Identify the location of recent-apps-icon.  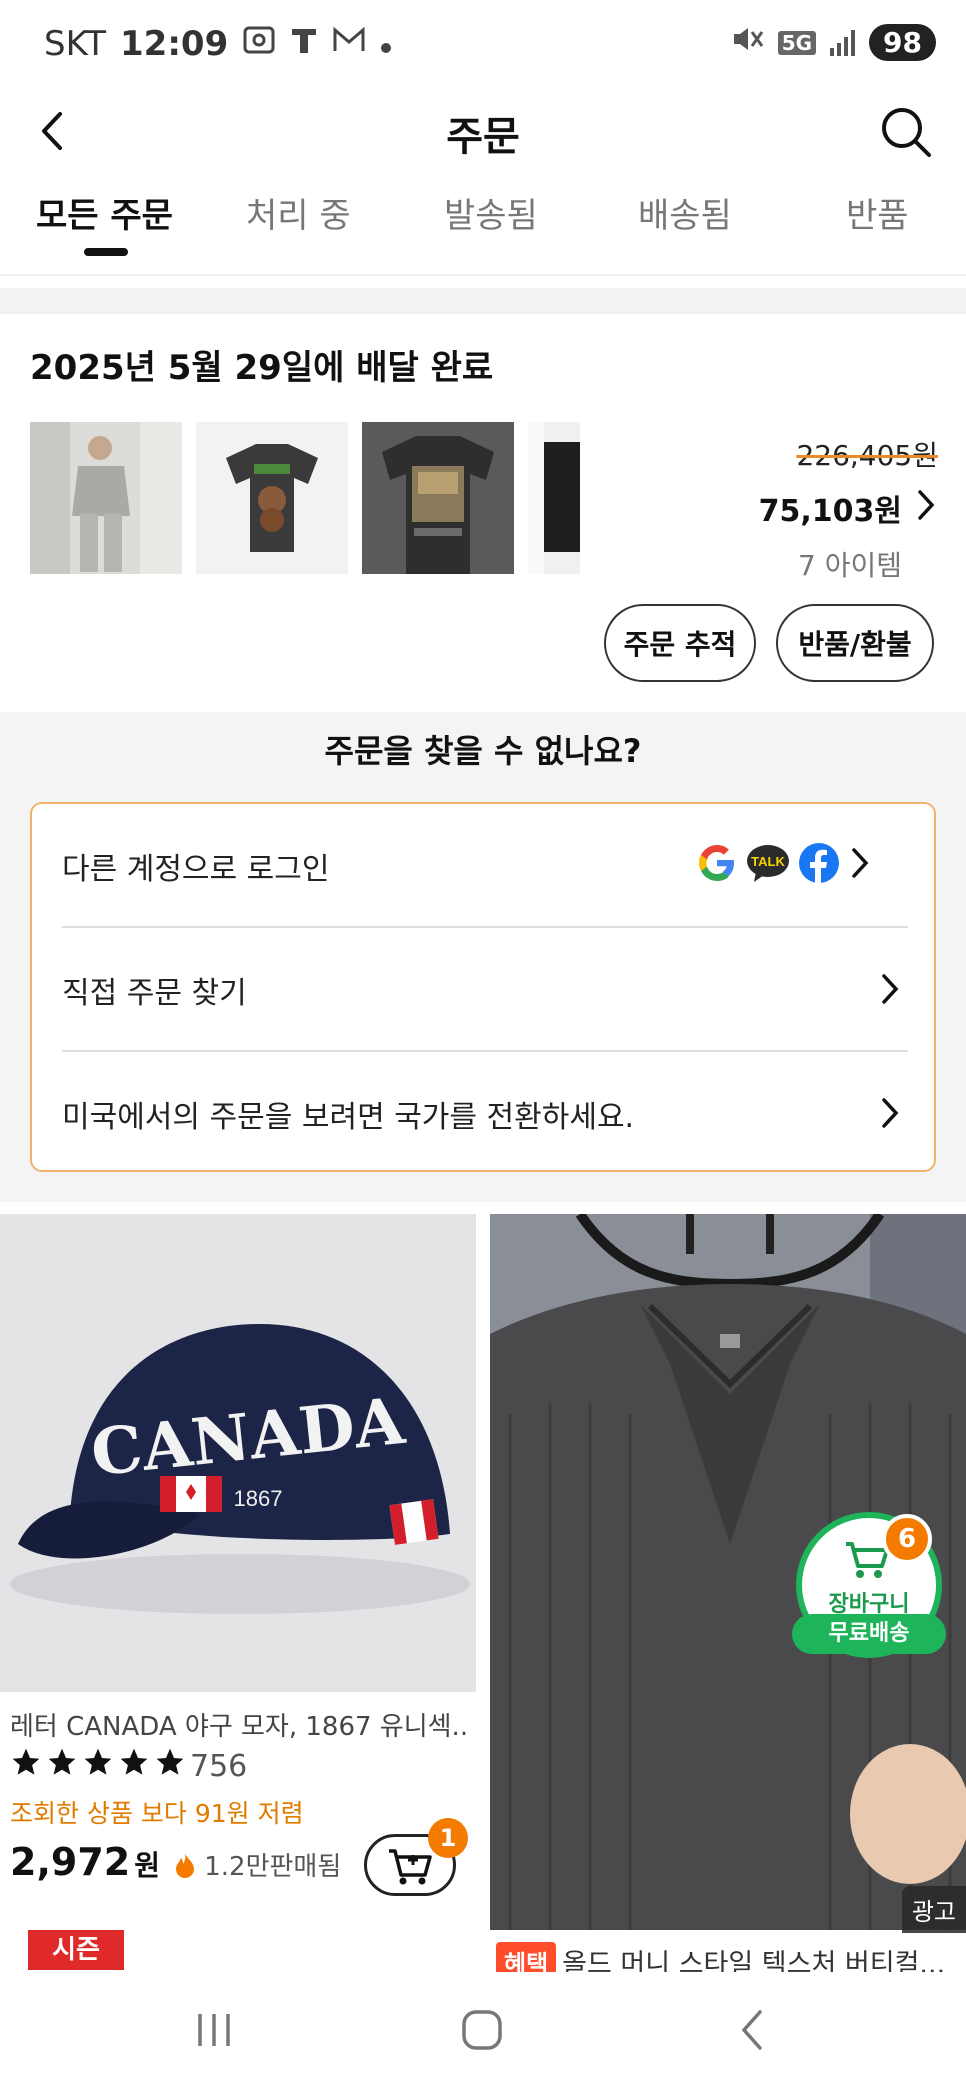
(214, 2030).